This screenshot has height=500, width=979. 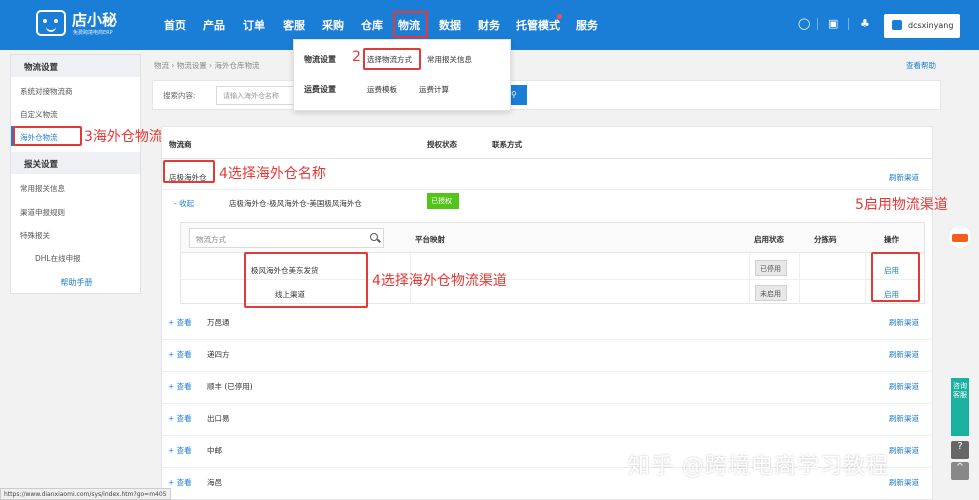 I want to click on warehouse-name-highlight-box, so click(x=189, y=171).